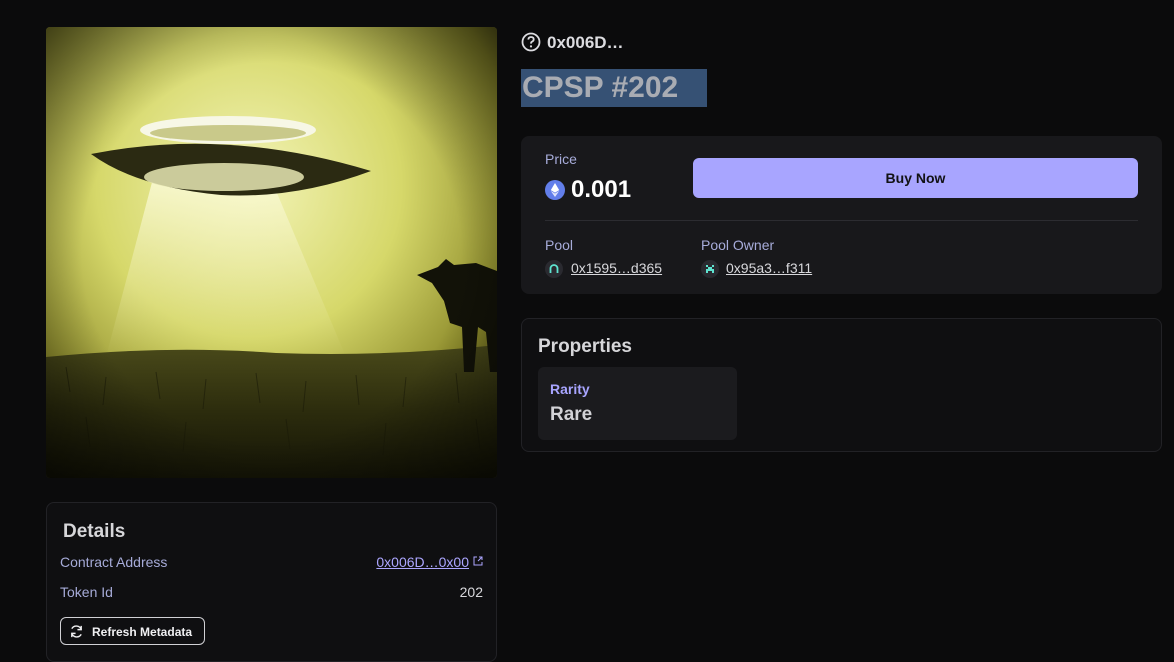 The height and width of the screenshot is (662, 1174). I want to click on property-trait: Rarity, so click(570, 389).